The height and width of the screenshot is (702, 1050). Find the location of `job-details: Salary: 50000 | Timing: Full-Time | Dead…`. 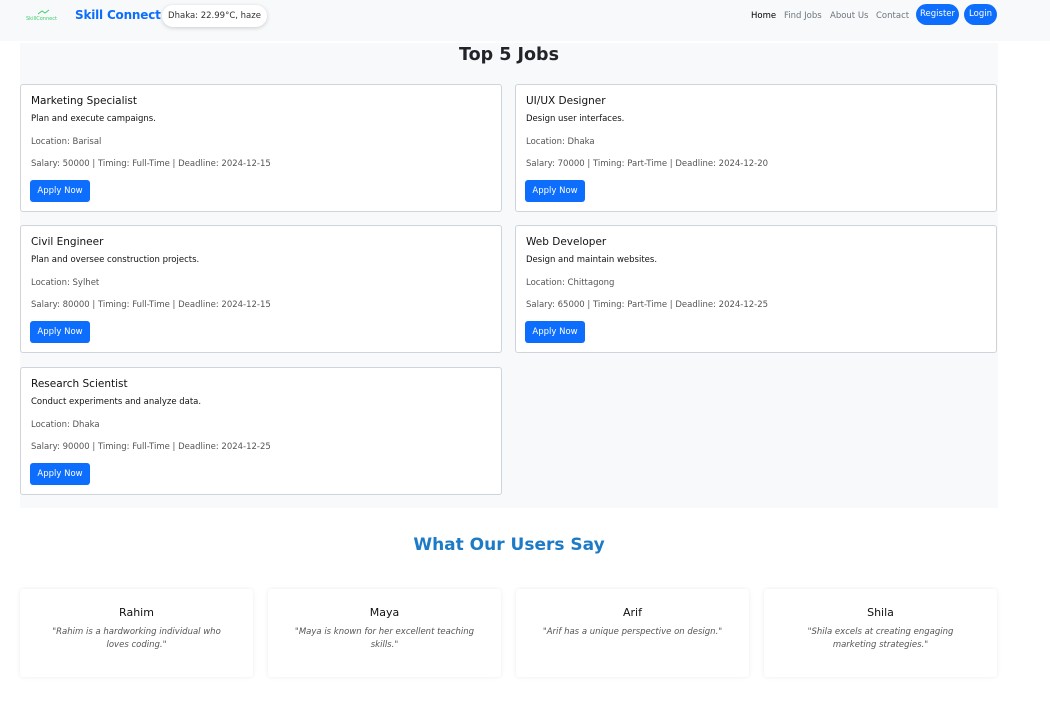

job-details: Salary: 50000 | Timing: Full-Time | Dead… is located at coordinates (151, 164).